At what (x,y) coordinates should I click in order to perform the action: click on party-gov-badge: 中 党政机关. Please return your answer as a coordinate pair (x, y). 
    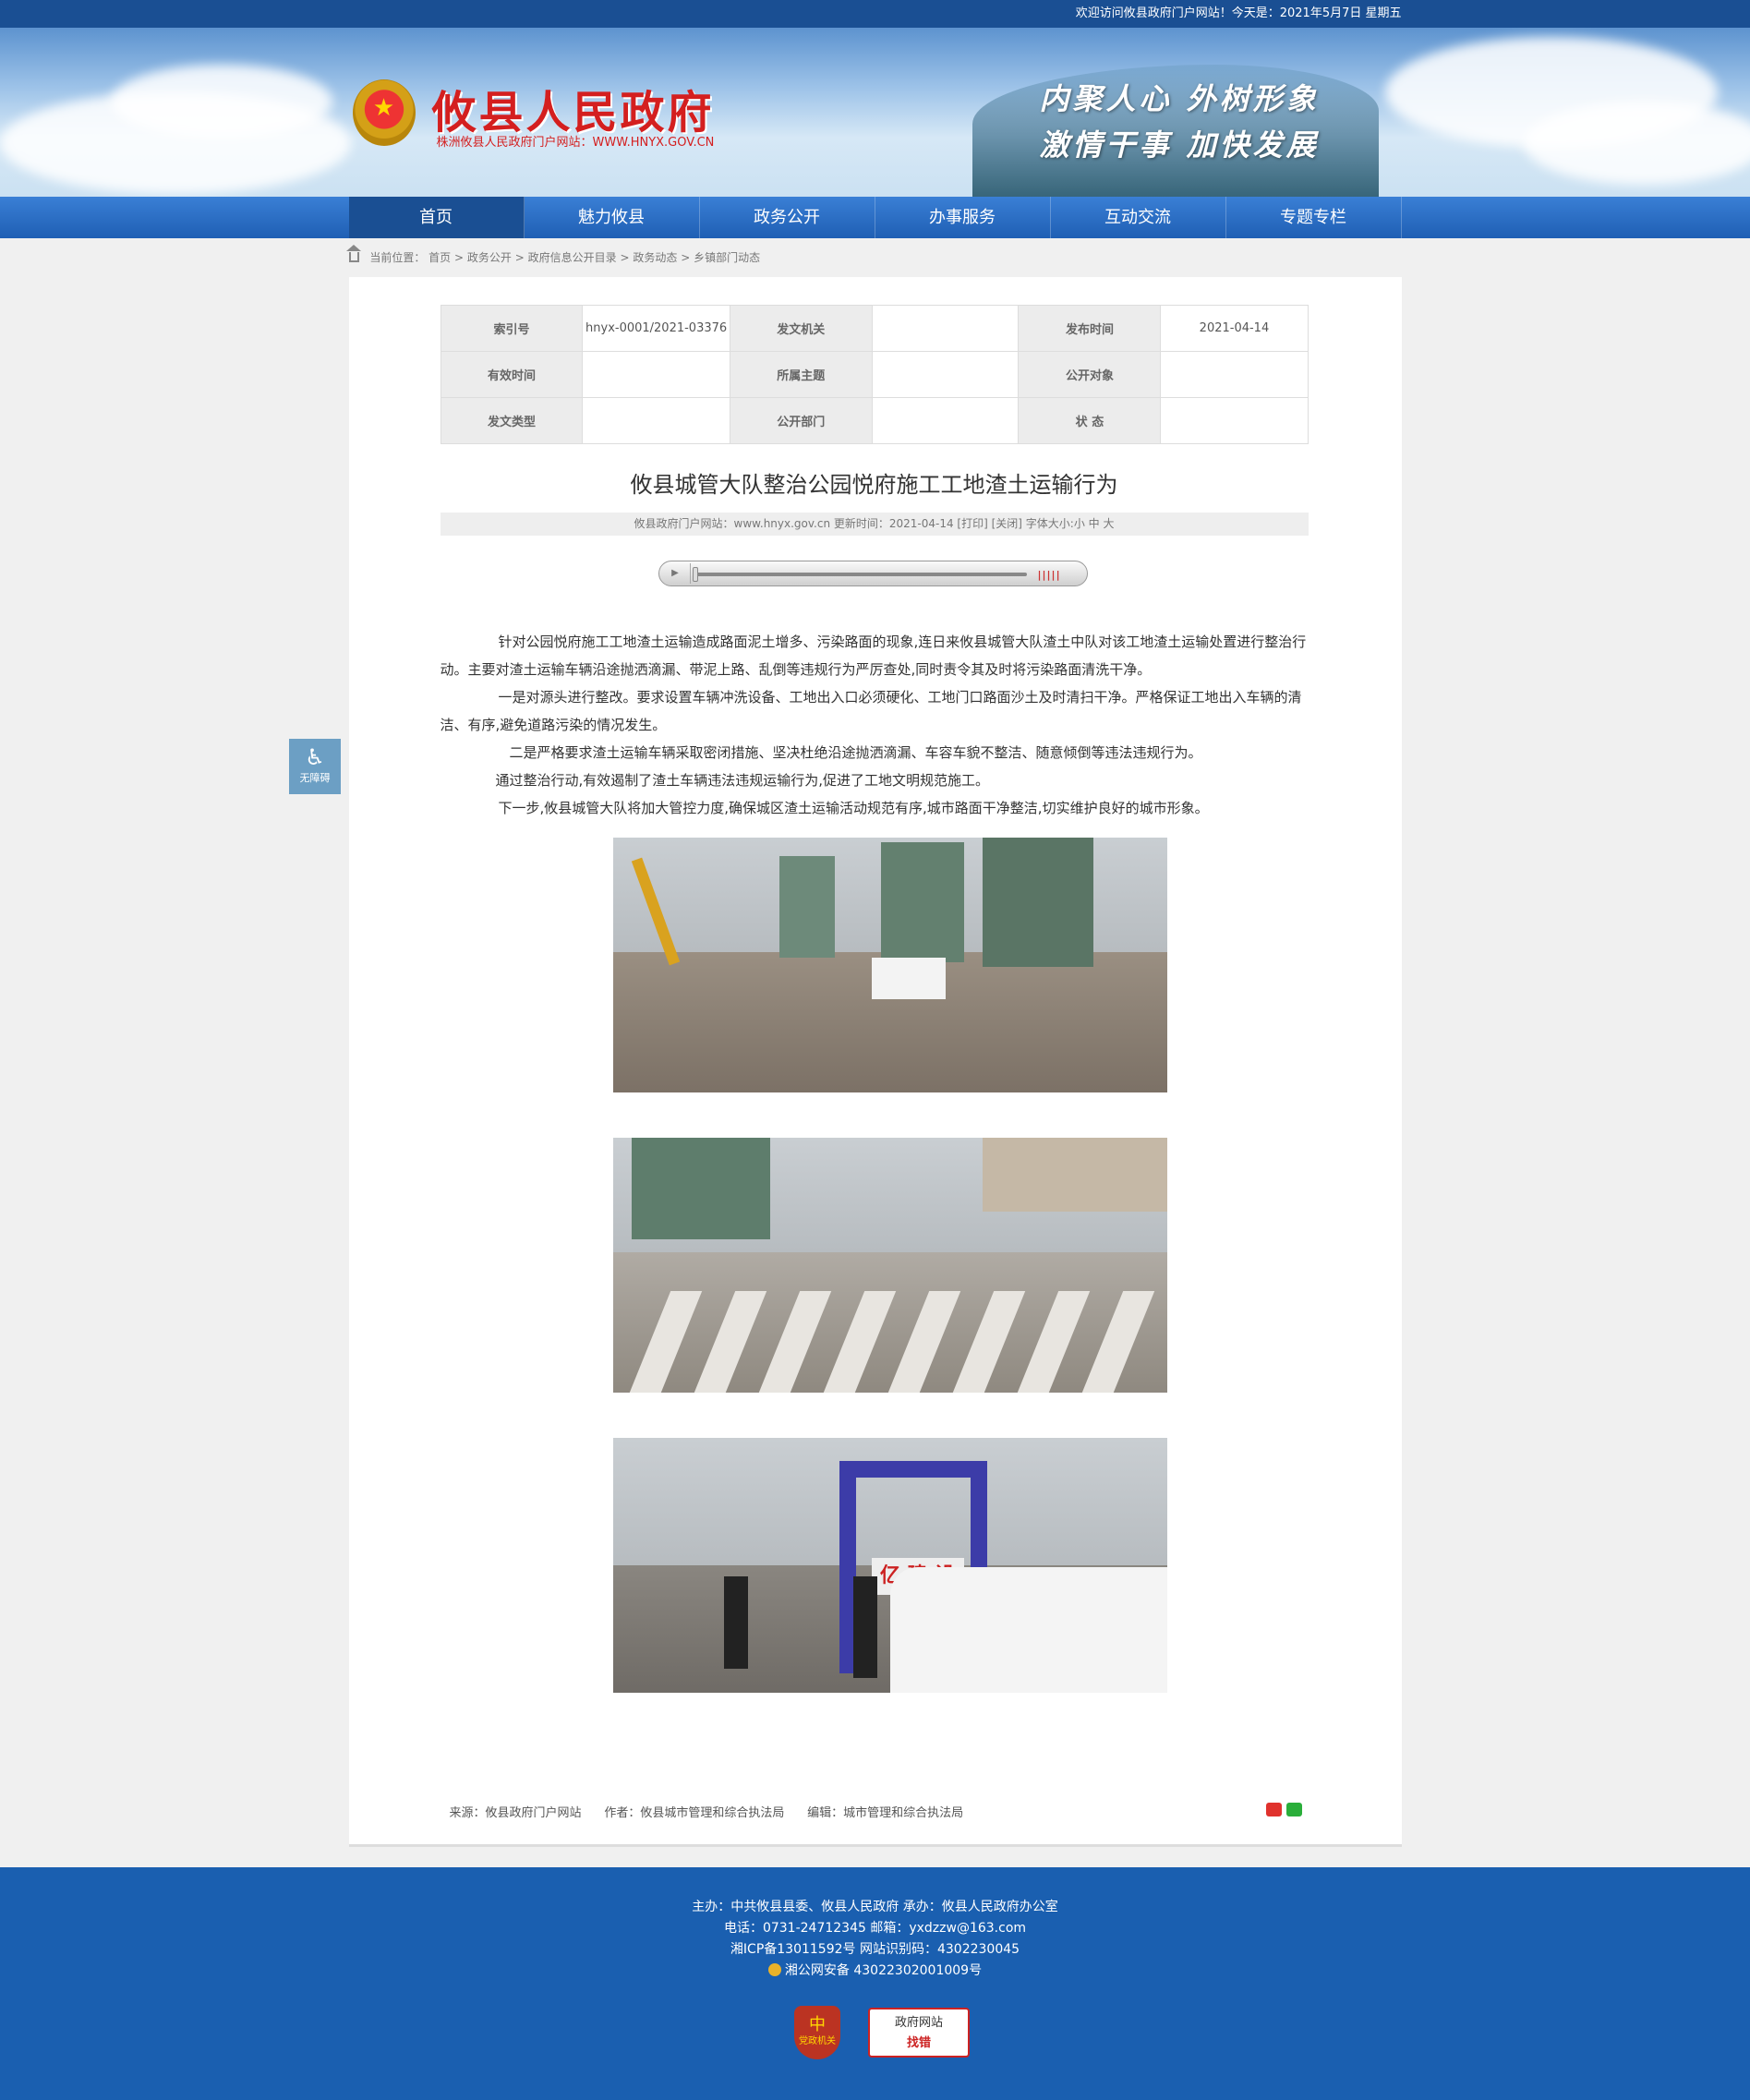
    Looking at the image, I should click on (817, 2032).